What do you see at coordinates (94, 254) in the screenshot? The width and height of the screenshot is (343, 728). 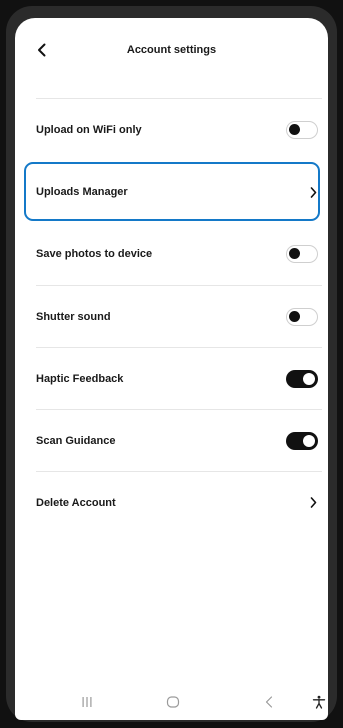 I see `setting-label: Save photos to device` at bounding box center [94, 254].